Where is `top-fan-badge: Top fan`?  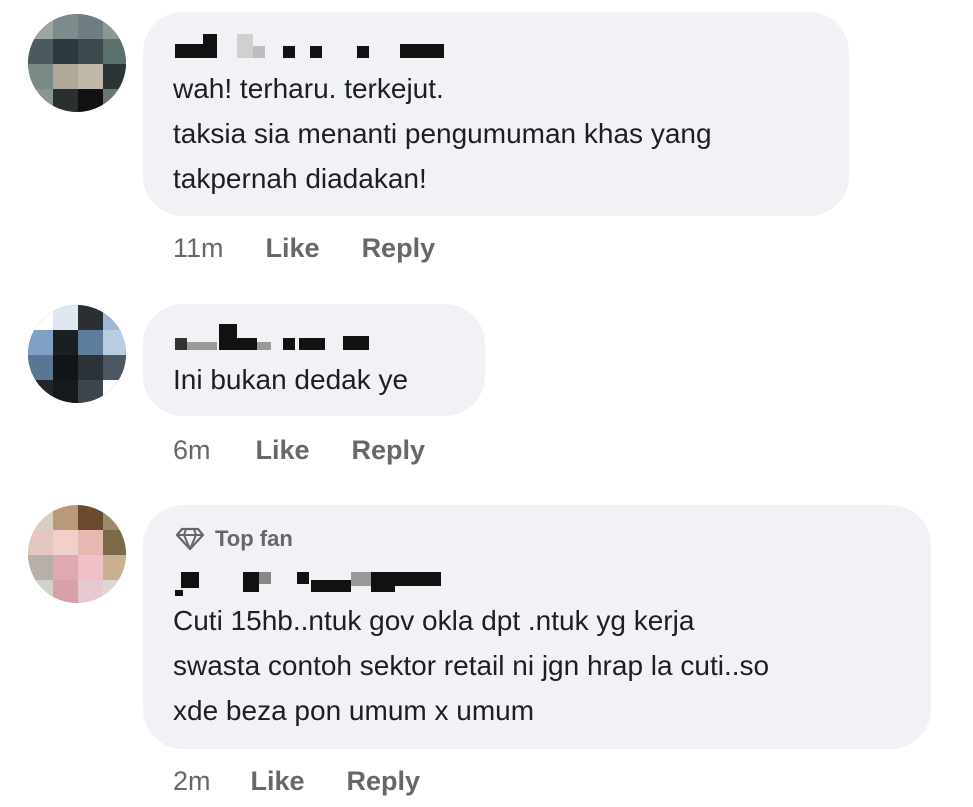 top-fan-badge: Top fan is located at coordinates (234, 539).